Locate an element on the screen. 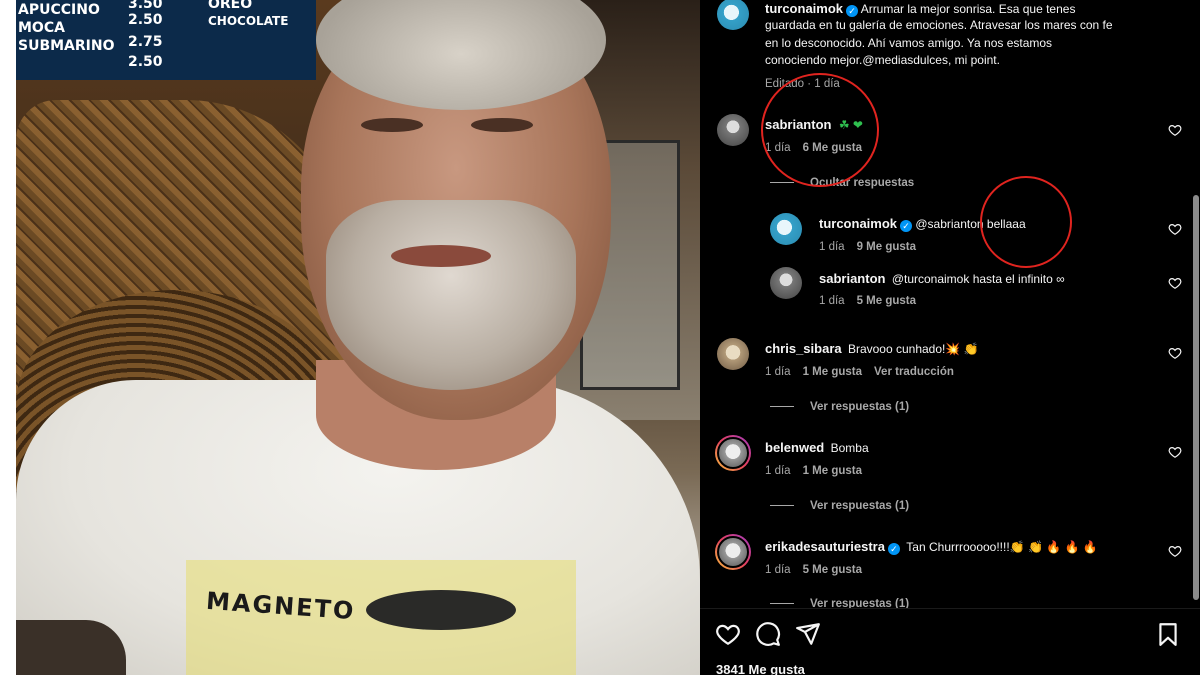  comment-meta: 1 día 1 Me gusta Ver traducción is located at coordinates (859, 372).